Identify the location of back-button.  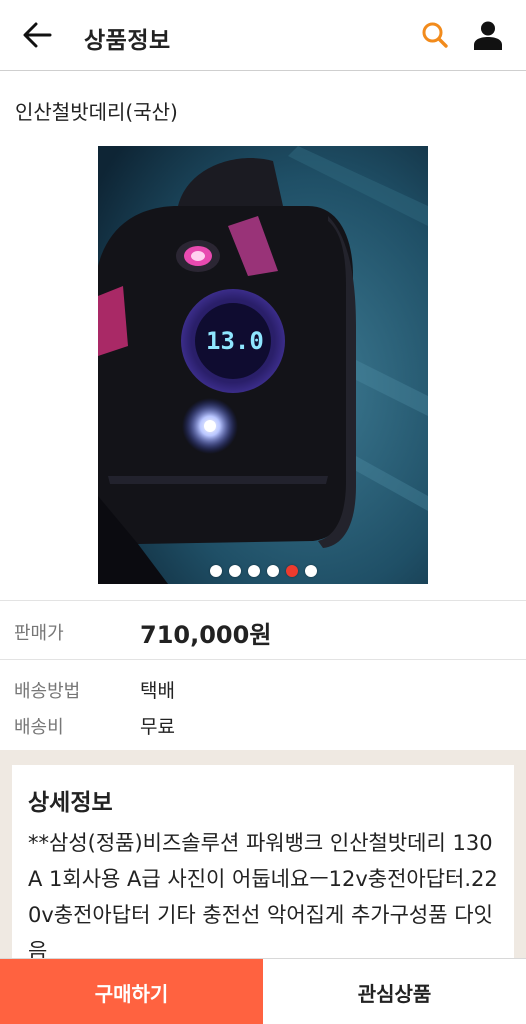
(37, 35).